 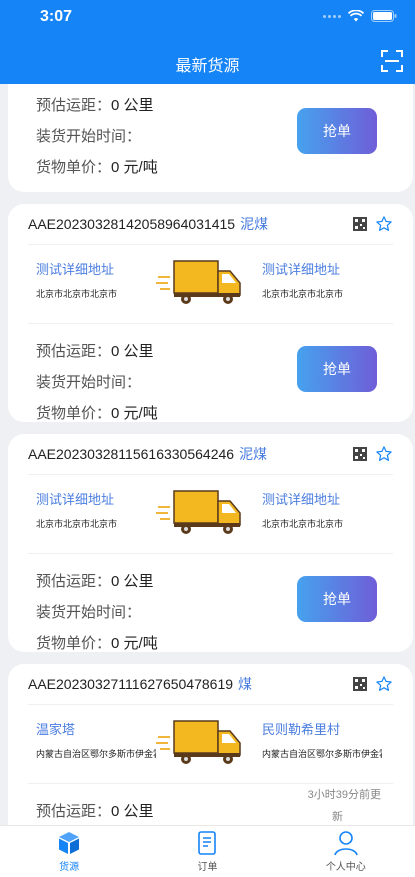 What do you see at coordinates (56, 729) in the screenshot?
I see `origin-name: 温家塔` at bounding box center [56, 729].